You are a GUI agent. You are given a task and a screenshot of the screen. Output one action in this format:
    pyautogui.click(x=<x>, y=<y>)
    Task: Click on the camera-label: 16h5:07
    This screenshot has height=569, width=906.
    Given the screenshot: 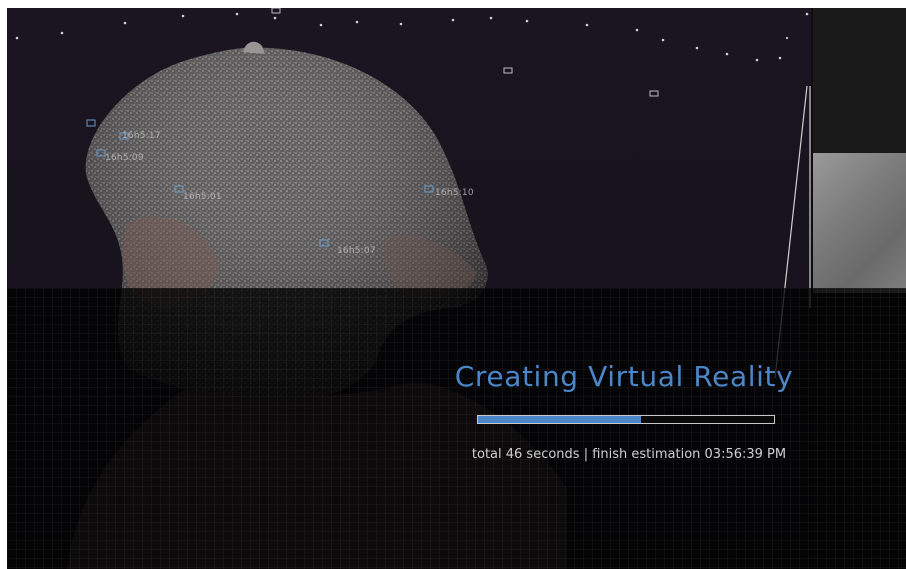 What is the action you would take?
    pyautogui.click(x=356, y=251)
    